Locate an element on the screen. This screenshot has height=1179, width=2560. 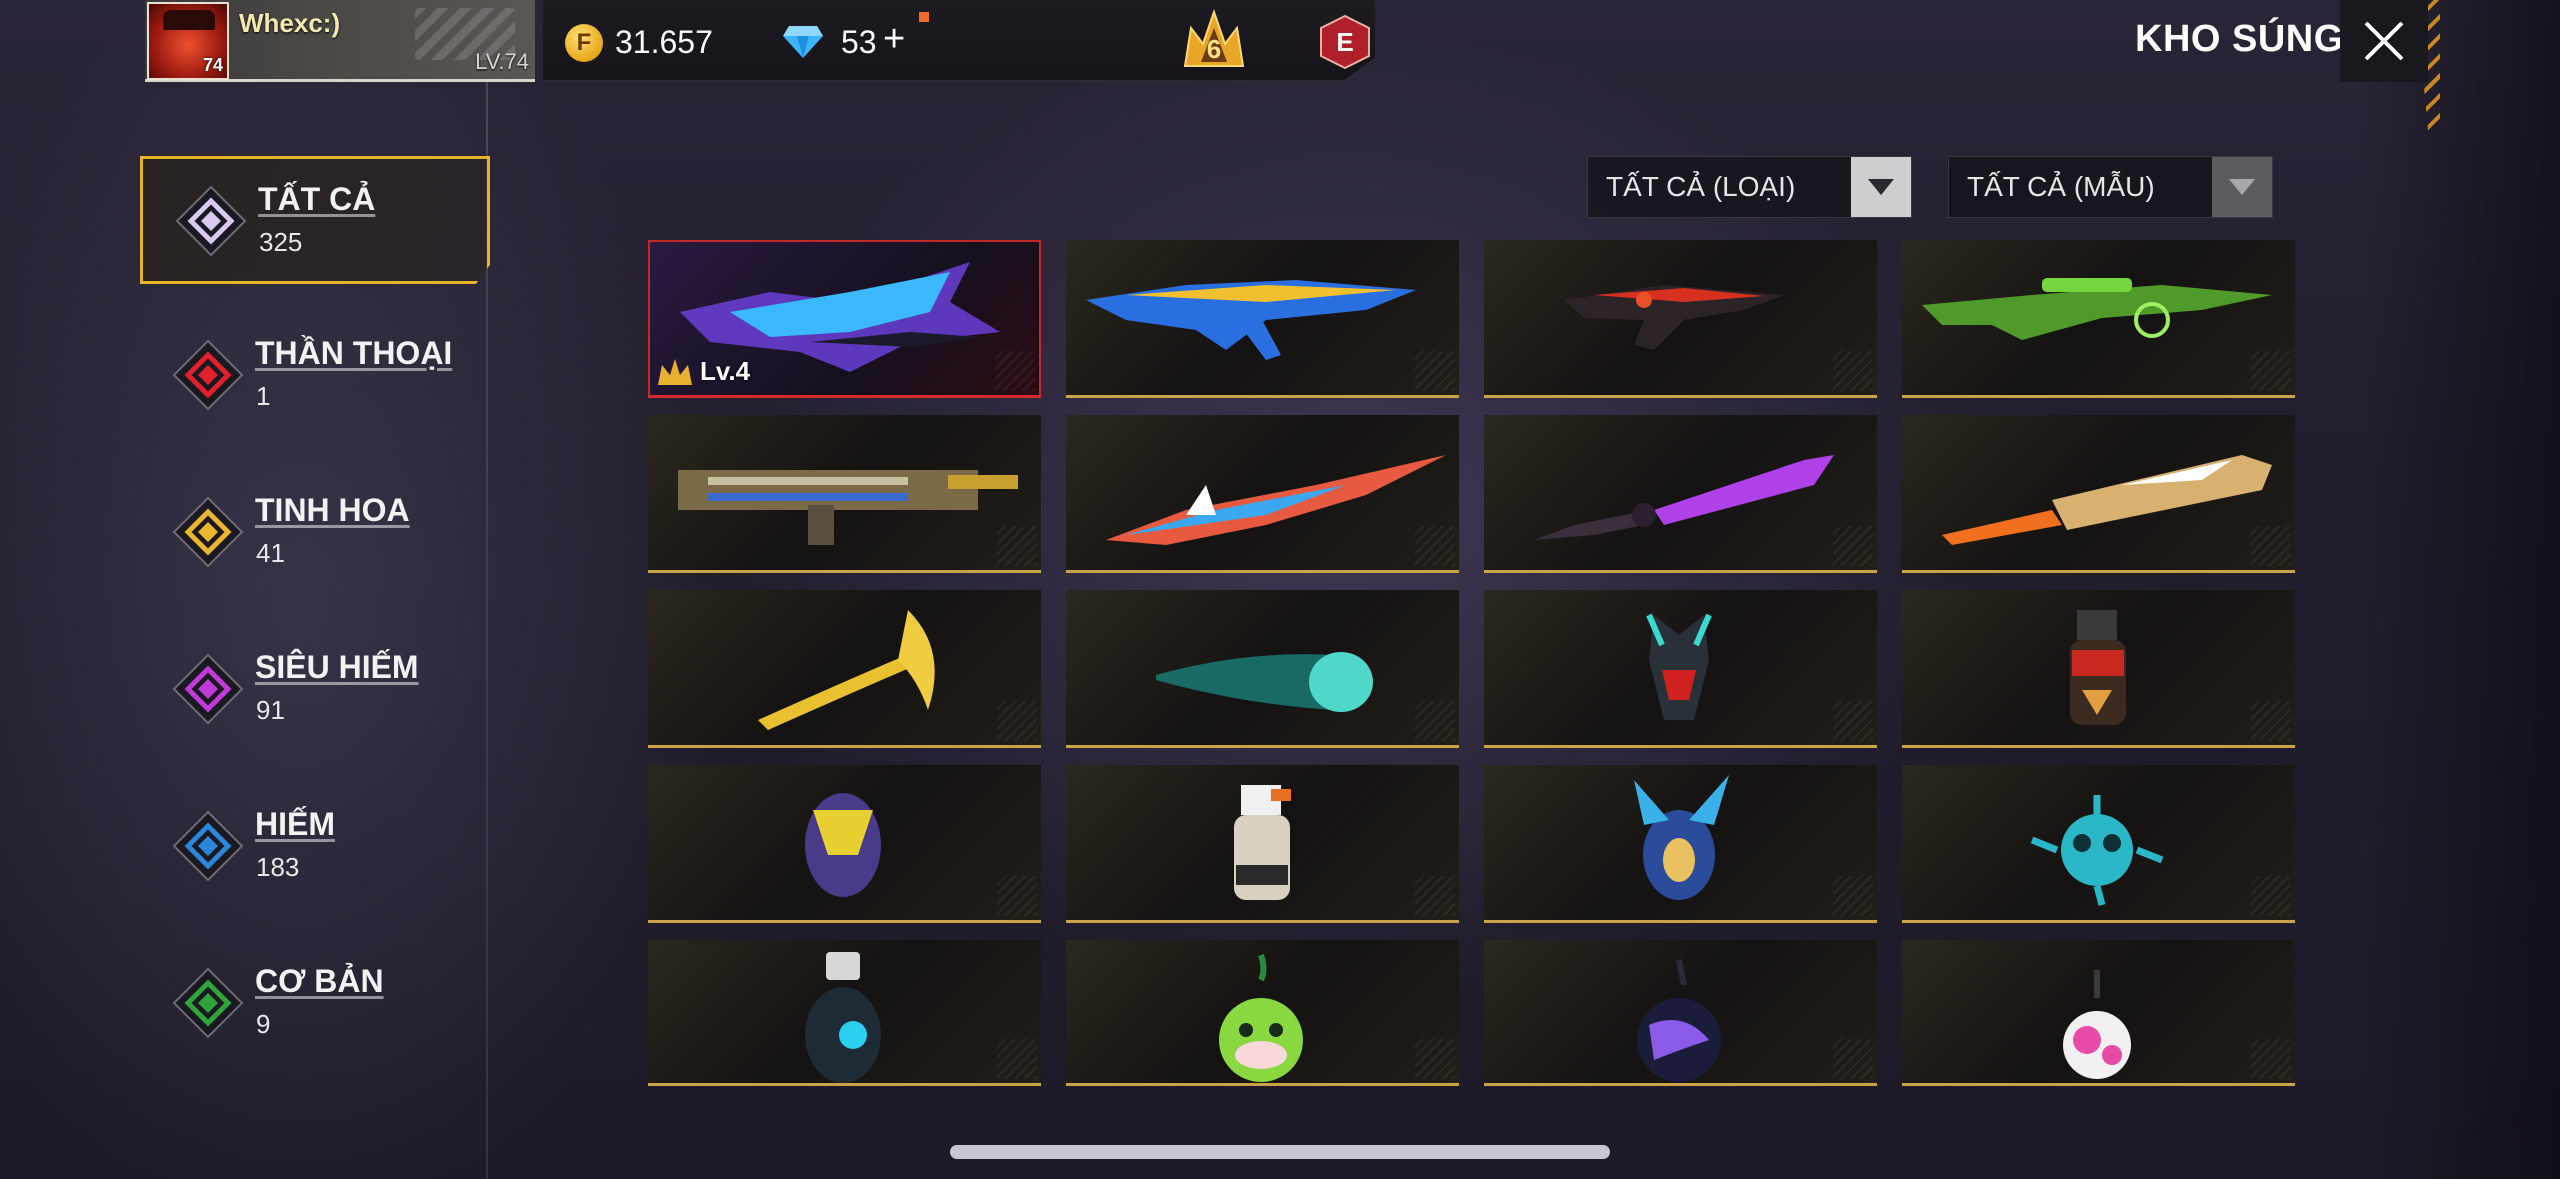
green-sniper-icon is located at coordinates (2097, 309).